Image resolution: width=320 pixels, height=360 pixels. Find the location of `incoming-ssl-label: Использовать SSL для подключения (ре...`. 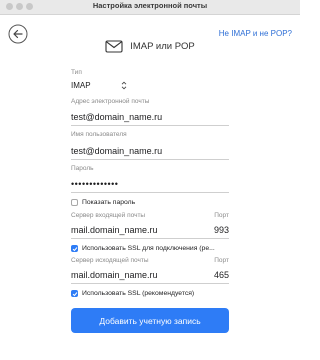

incoming-ssl-label: Использовать SSL для подключения (ре... is located at coordinates (148, 248).